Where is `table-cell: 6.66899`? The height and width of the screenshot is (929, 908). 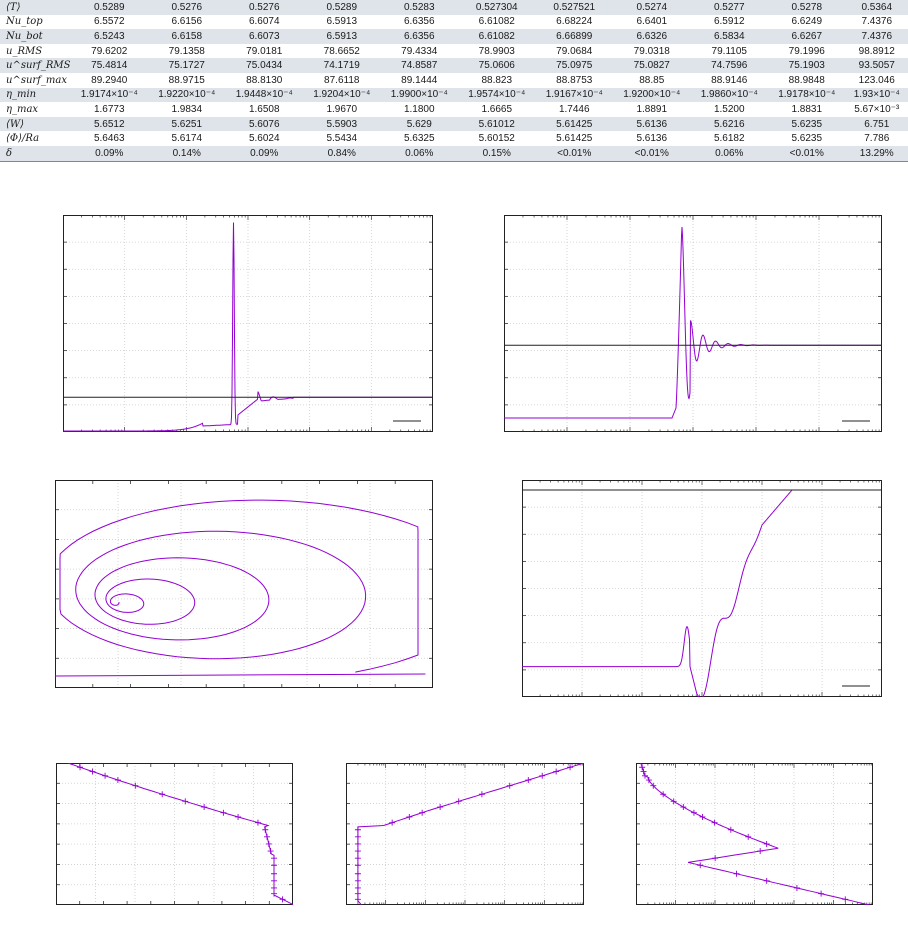
table-cell: 6.66899 is located at coordinates (574, 36).